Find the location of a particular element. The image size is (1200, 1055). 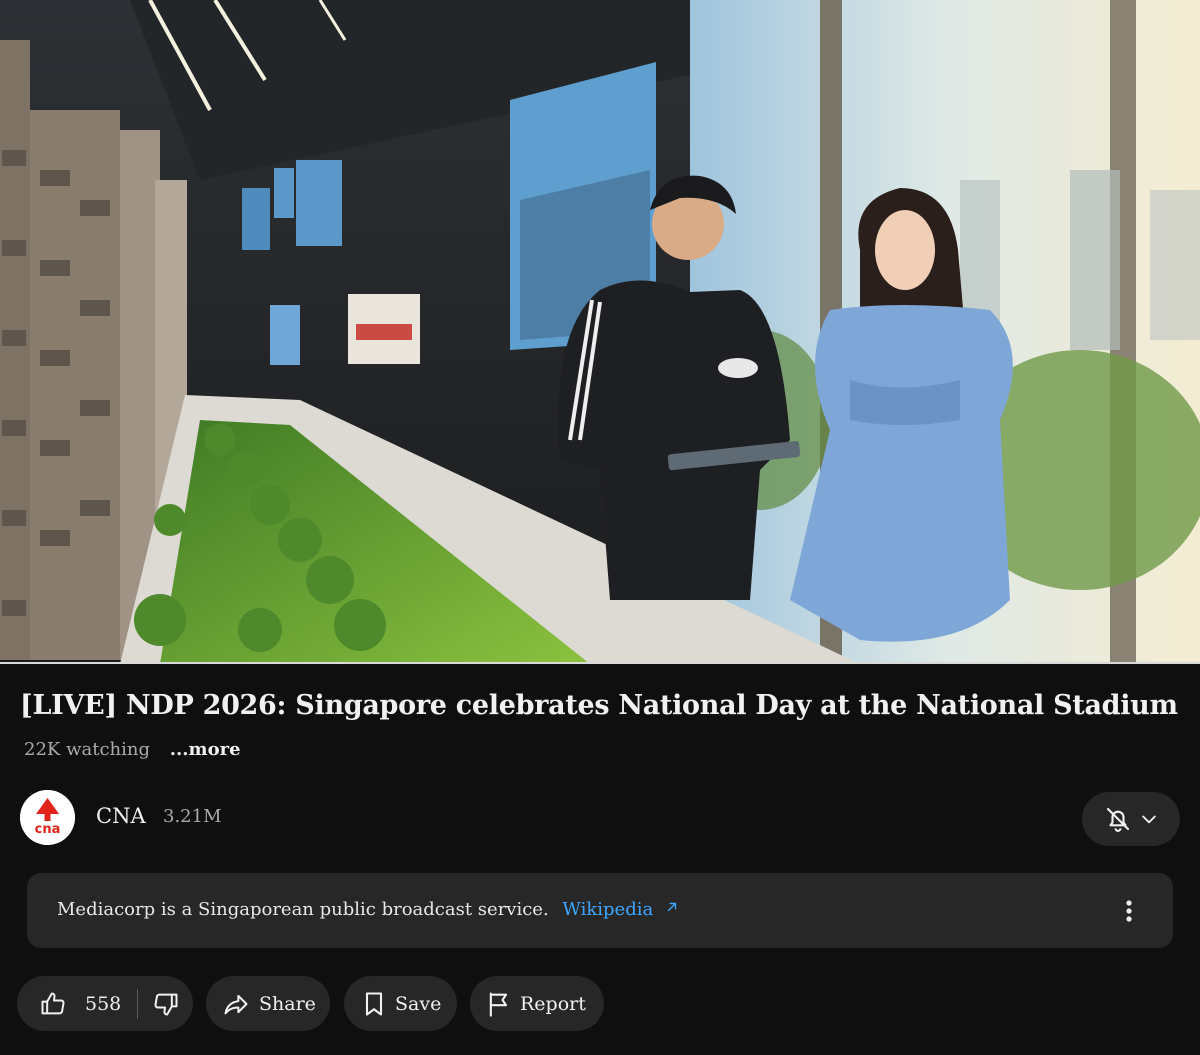

video-progress-bar is located at coordinates (600, 663).